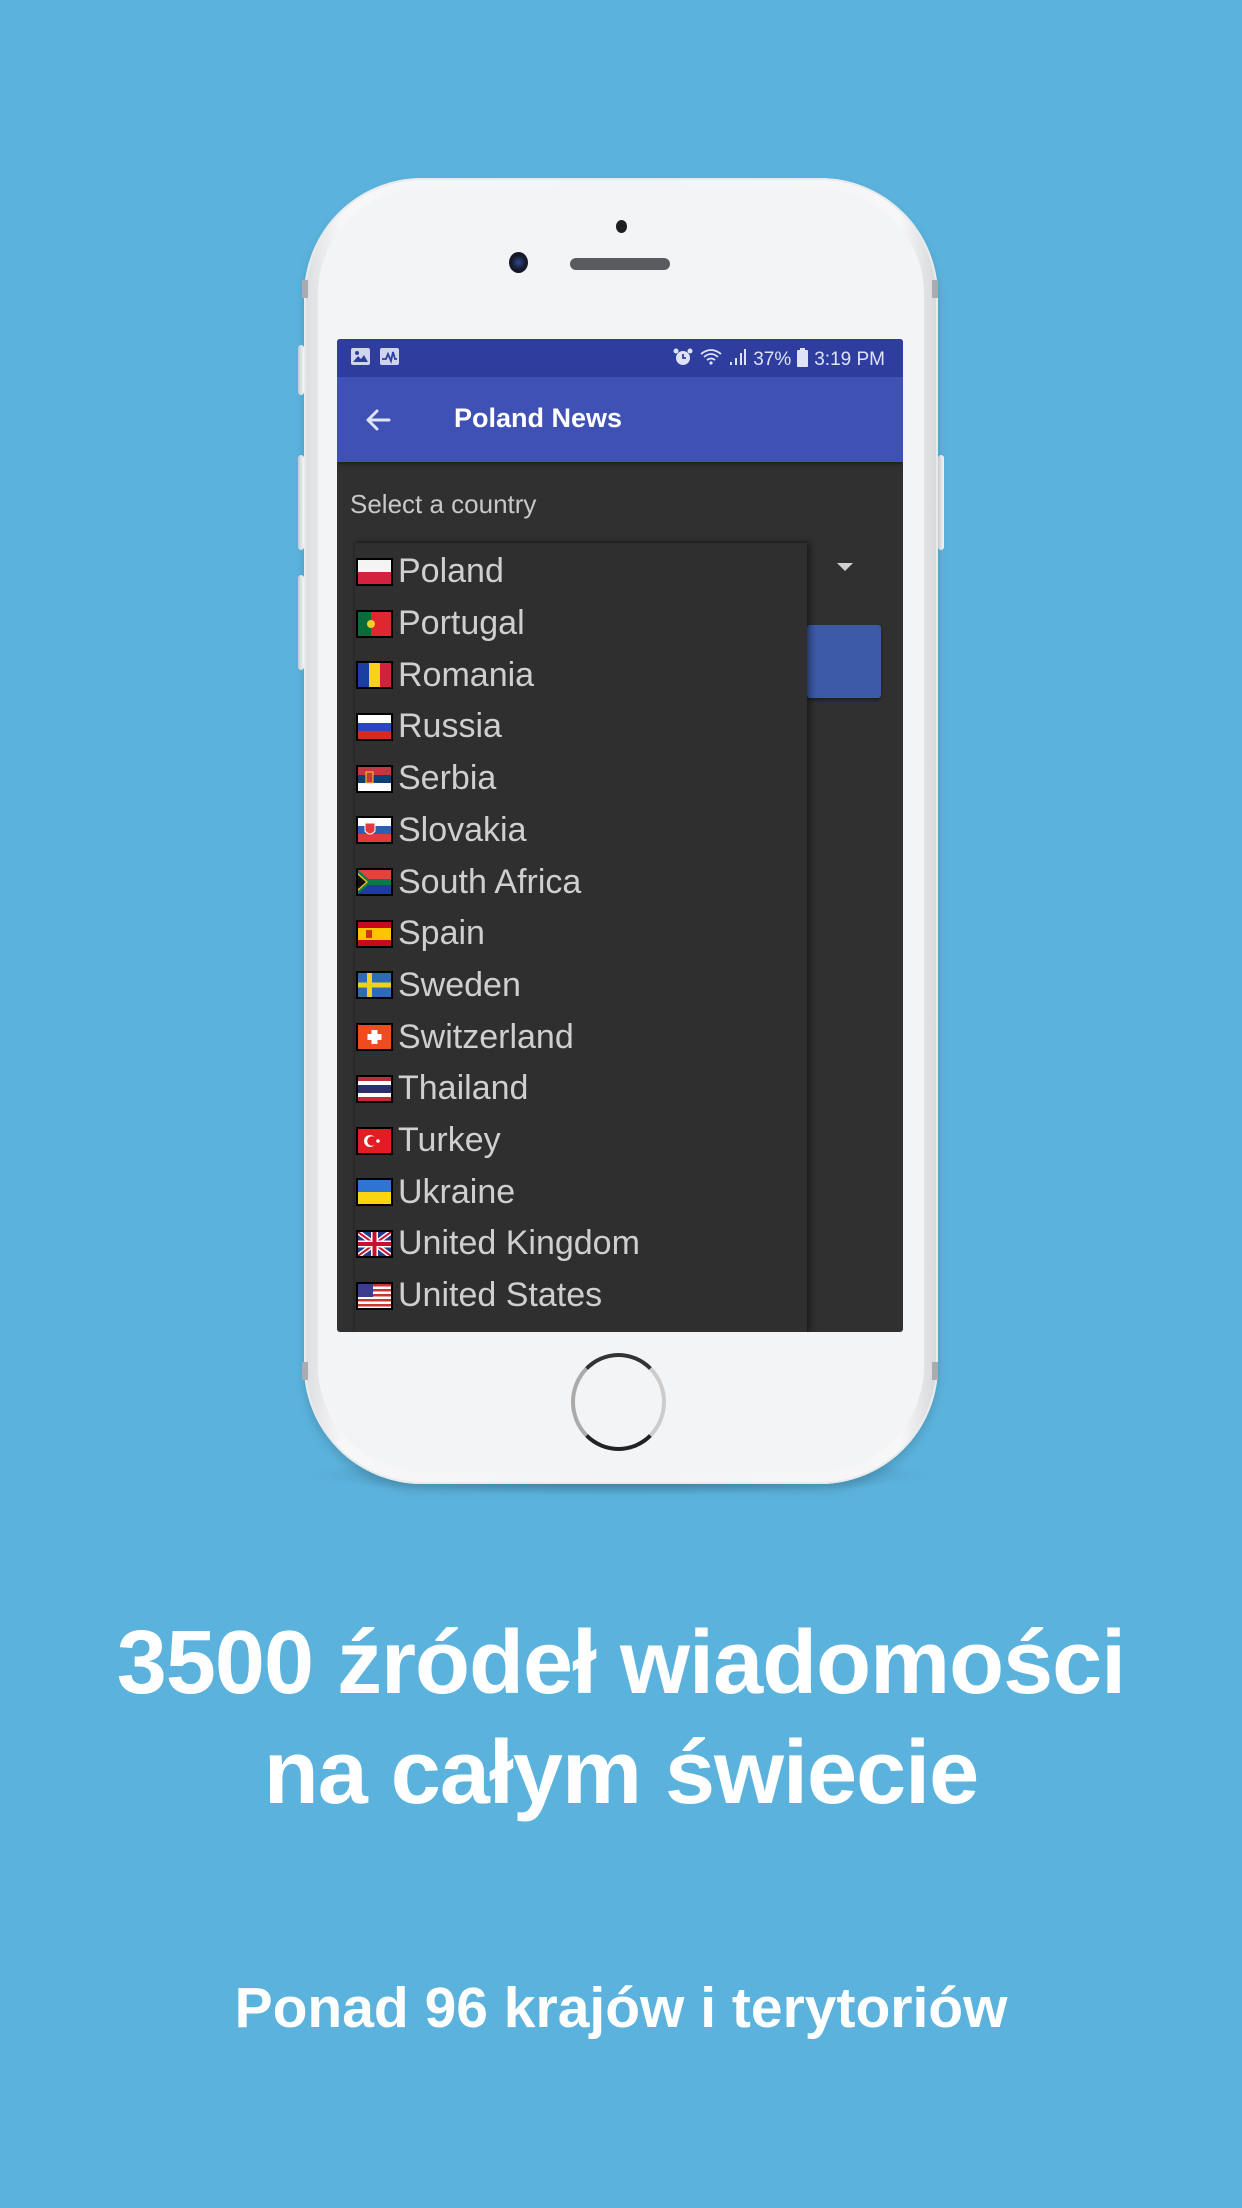 This screenshot has height=2208, width=1242. I want to click on battery-percent: 37%, so click(772, 359).